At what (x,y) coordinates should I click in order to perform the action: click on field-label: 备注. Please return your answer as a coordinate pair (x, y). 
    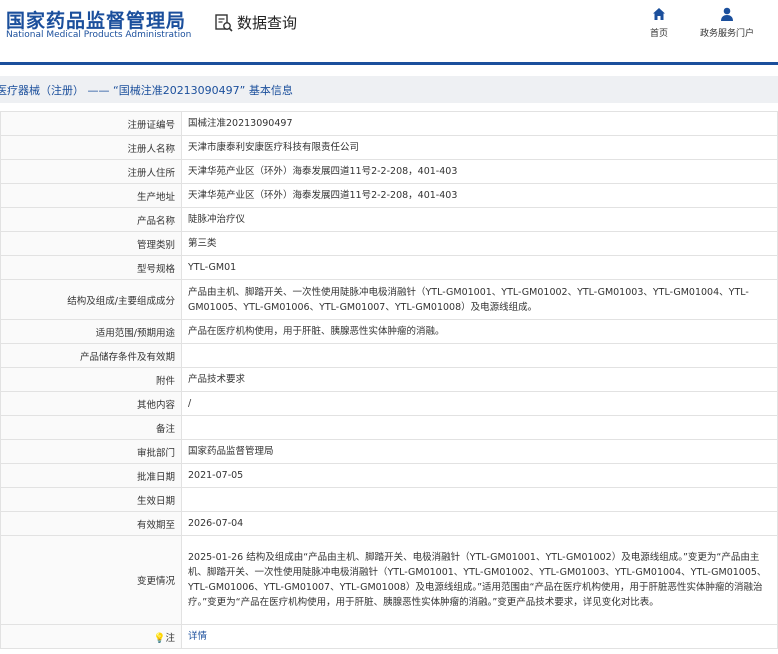
    Looking at the image, I should click on (91, 427).